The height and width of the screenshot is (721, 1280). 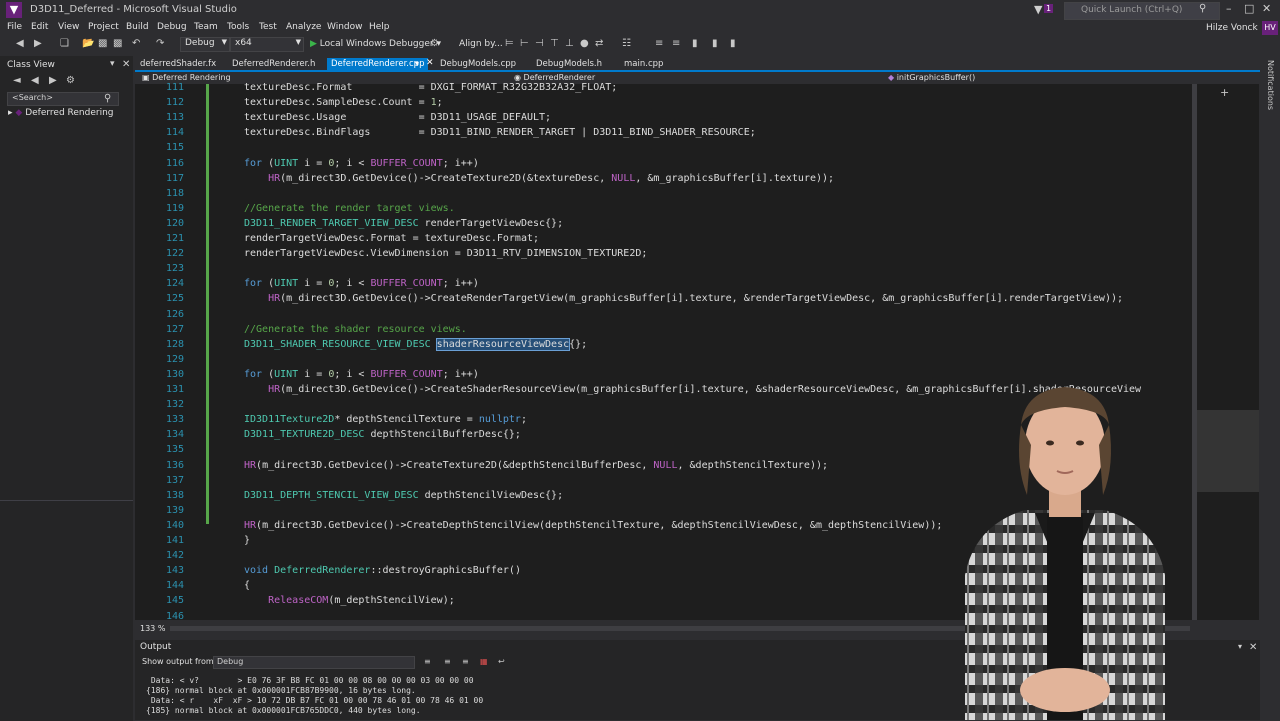 I want to click on maximize-button: □, so click(x=1249, y=8).